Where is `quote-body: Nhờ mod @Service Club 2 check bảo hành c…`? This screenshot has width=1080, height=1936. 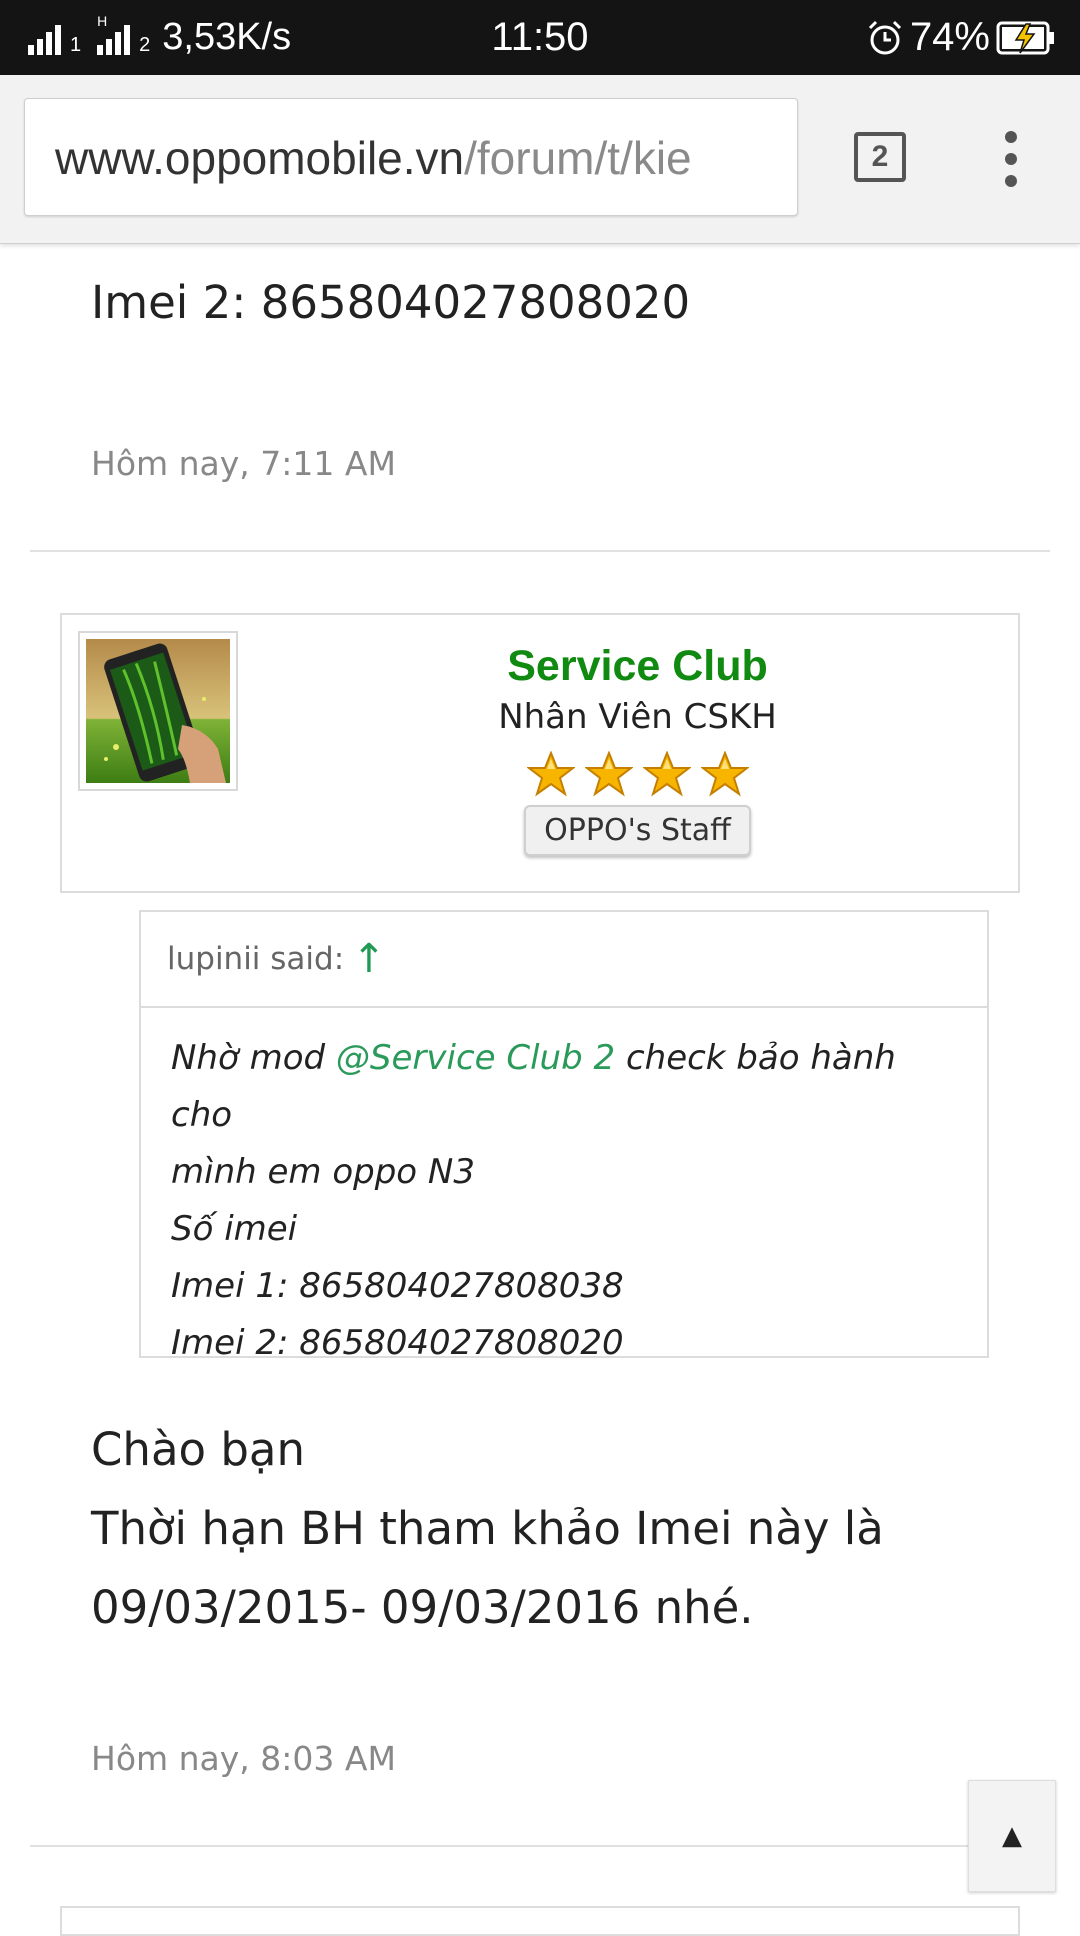
quote-body: Nhờ mod @Service Club 2 check bảo hành c… is located at coordinates (564, 1190).